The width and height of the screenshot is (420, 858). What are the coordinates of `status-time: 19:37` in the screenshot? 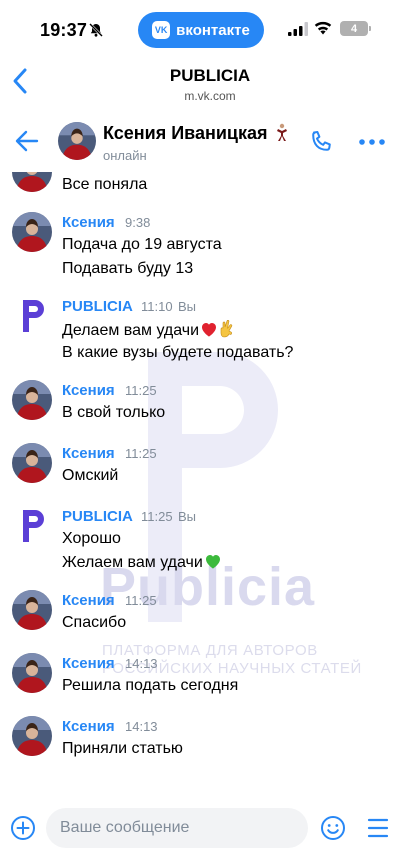 It's located at (64, 30).